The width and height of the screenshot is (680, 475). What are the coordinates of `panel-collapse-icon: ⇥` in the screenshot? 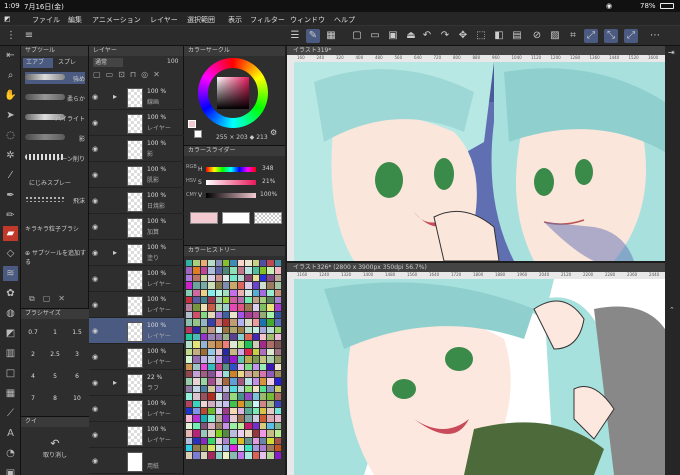 It's located at (671, 52).